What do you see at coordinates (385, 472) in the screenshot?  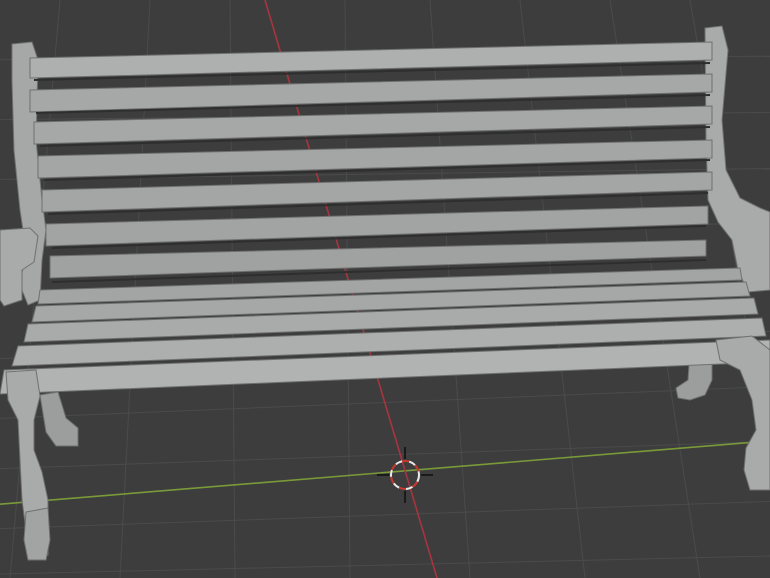 I see `x-axis-line` at bounding box center [385, 472].